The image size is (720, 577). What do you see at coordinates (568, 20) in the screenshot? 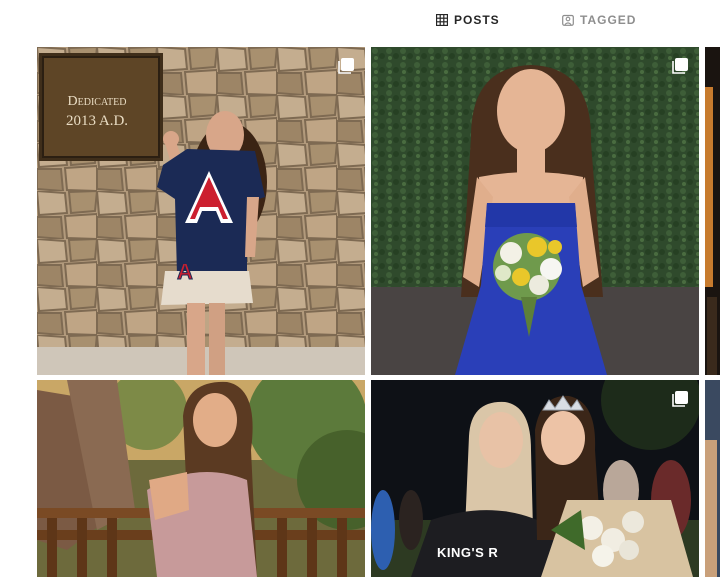
I see `tagged-icon` at bounding box center [568, 20].